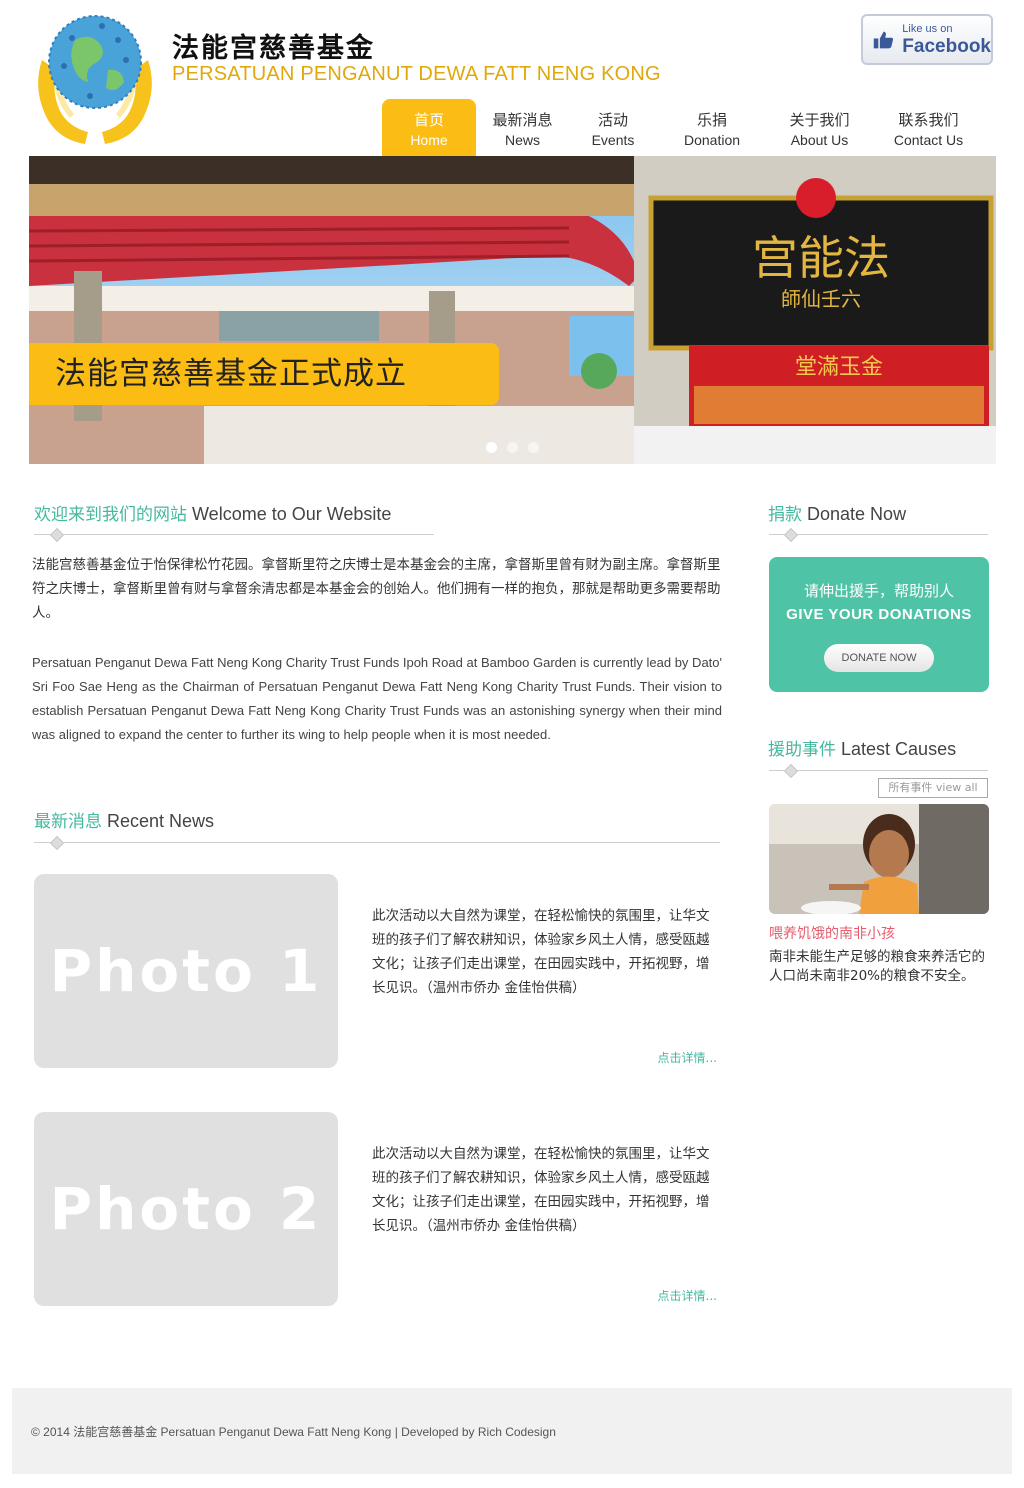  What do you see at coordinates (832, 933) in the screenshot?
I see `cause-title-link: 喂养饥饿的南非小孩` at bounding box center [832, 933].